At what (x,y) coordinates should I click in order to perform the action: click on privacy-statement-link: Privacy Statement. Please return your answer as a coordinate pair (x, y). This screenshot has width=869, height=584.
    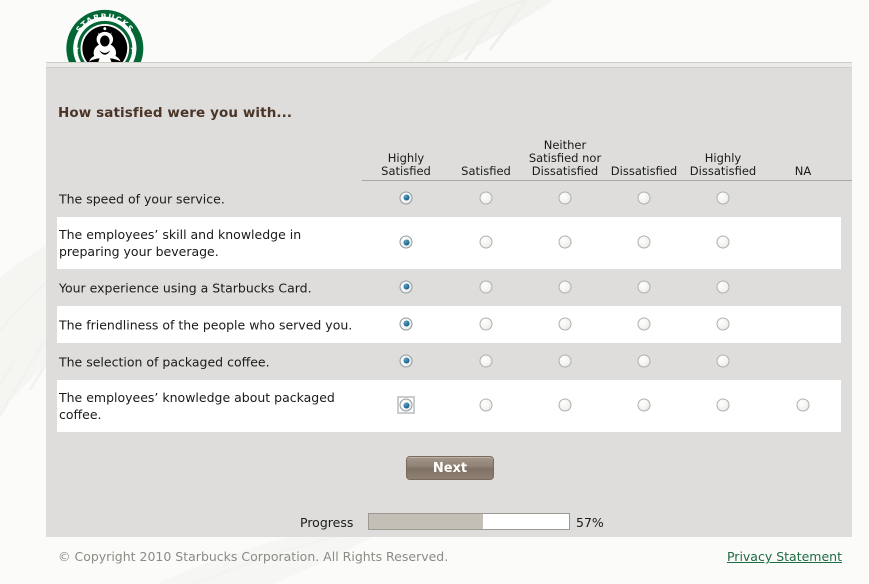
    Looking at the image, I should click on (784, 556).